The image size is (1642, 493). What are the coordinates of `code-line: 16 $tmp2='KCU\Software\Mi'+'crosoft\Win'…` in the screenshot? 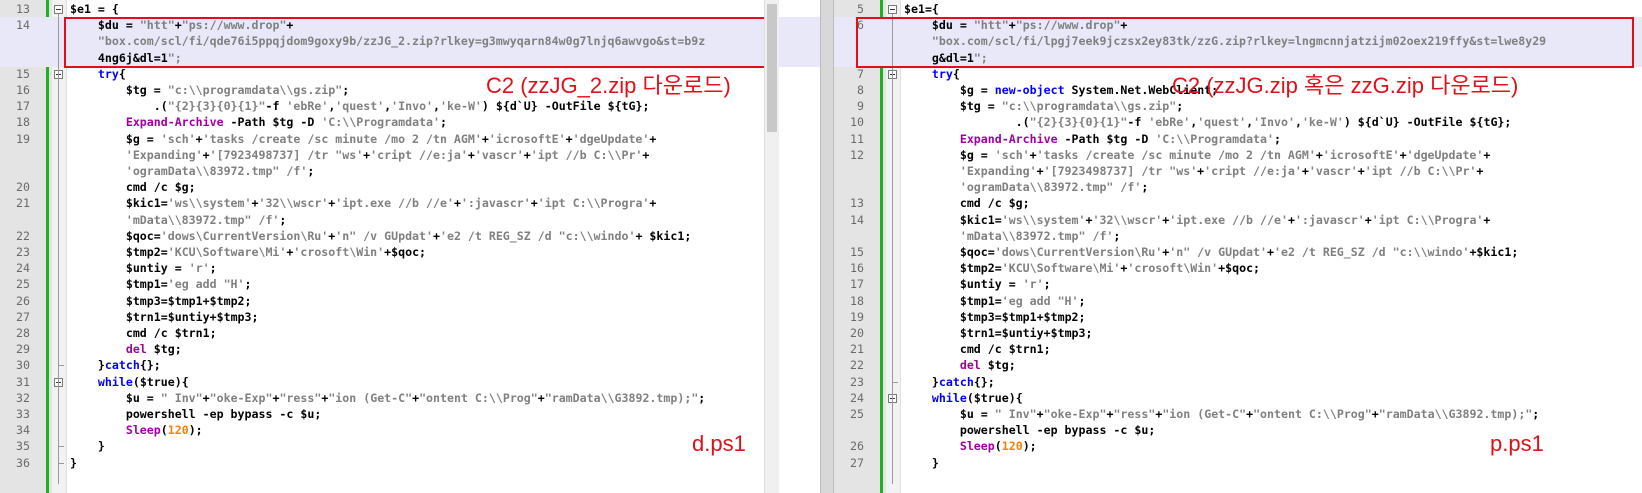 It's located at (1238, 268).